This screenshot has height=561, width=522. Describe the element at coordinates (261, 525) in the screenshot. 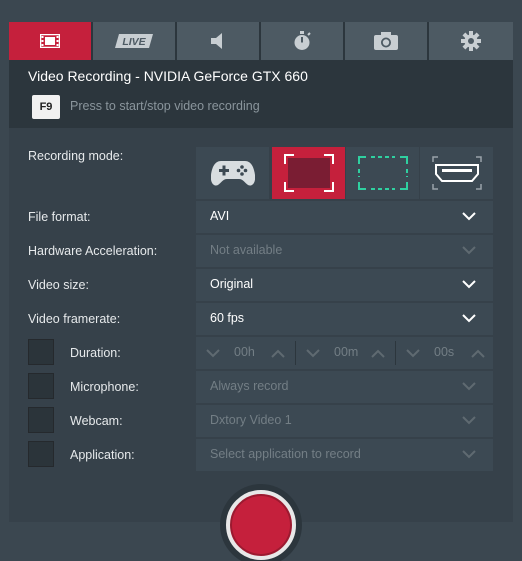

I see `record-icon` at that location.